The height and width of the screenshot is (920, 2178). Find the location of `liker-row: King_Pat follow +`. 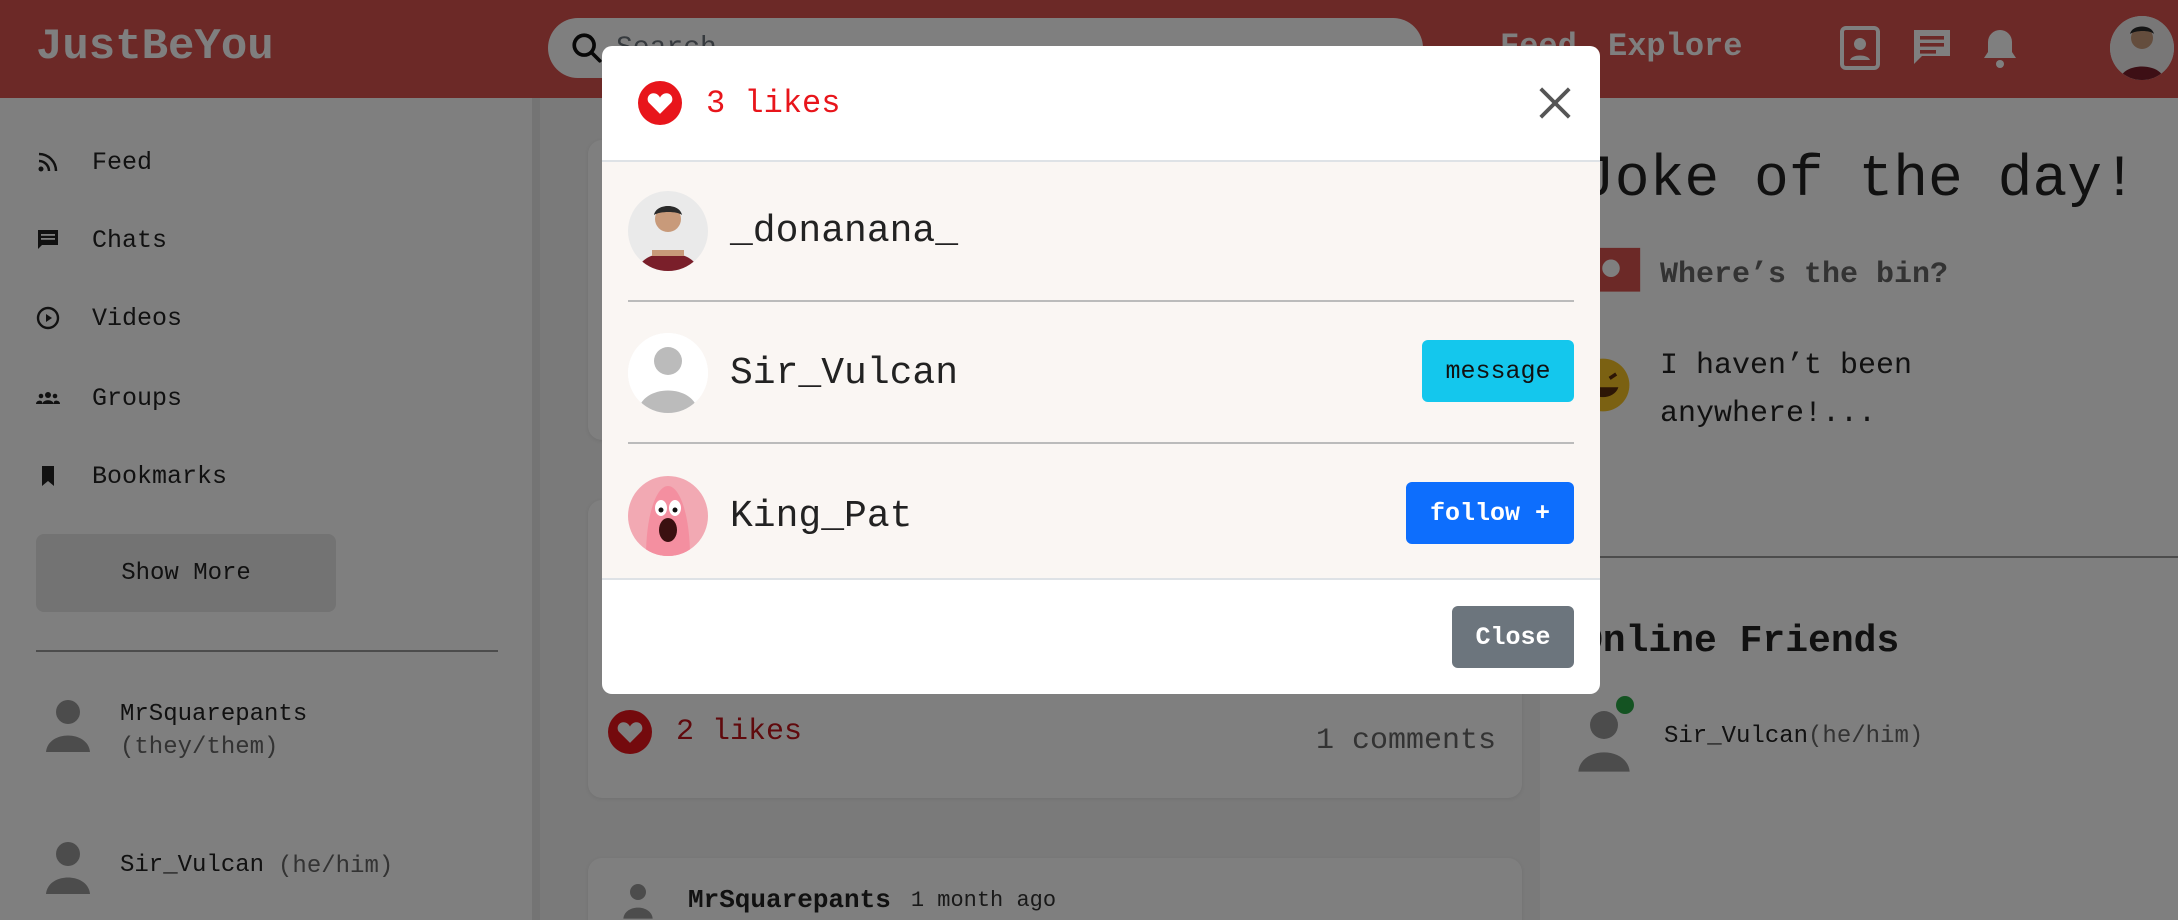

liker-row: King_Pat follow + is located at coordinates (1101, 516).